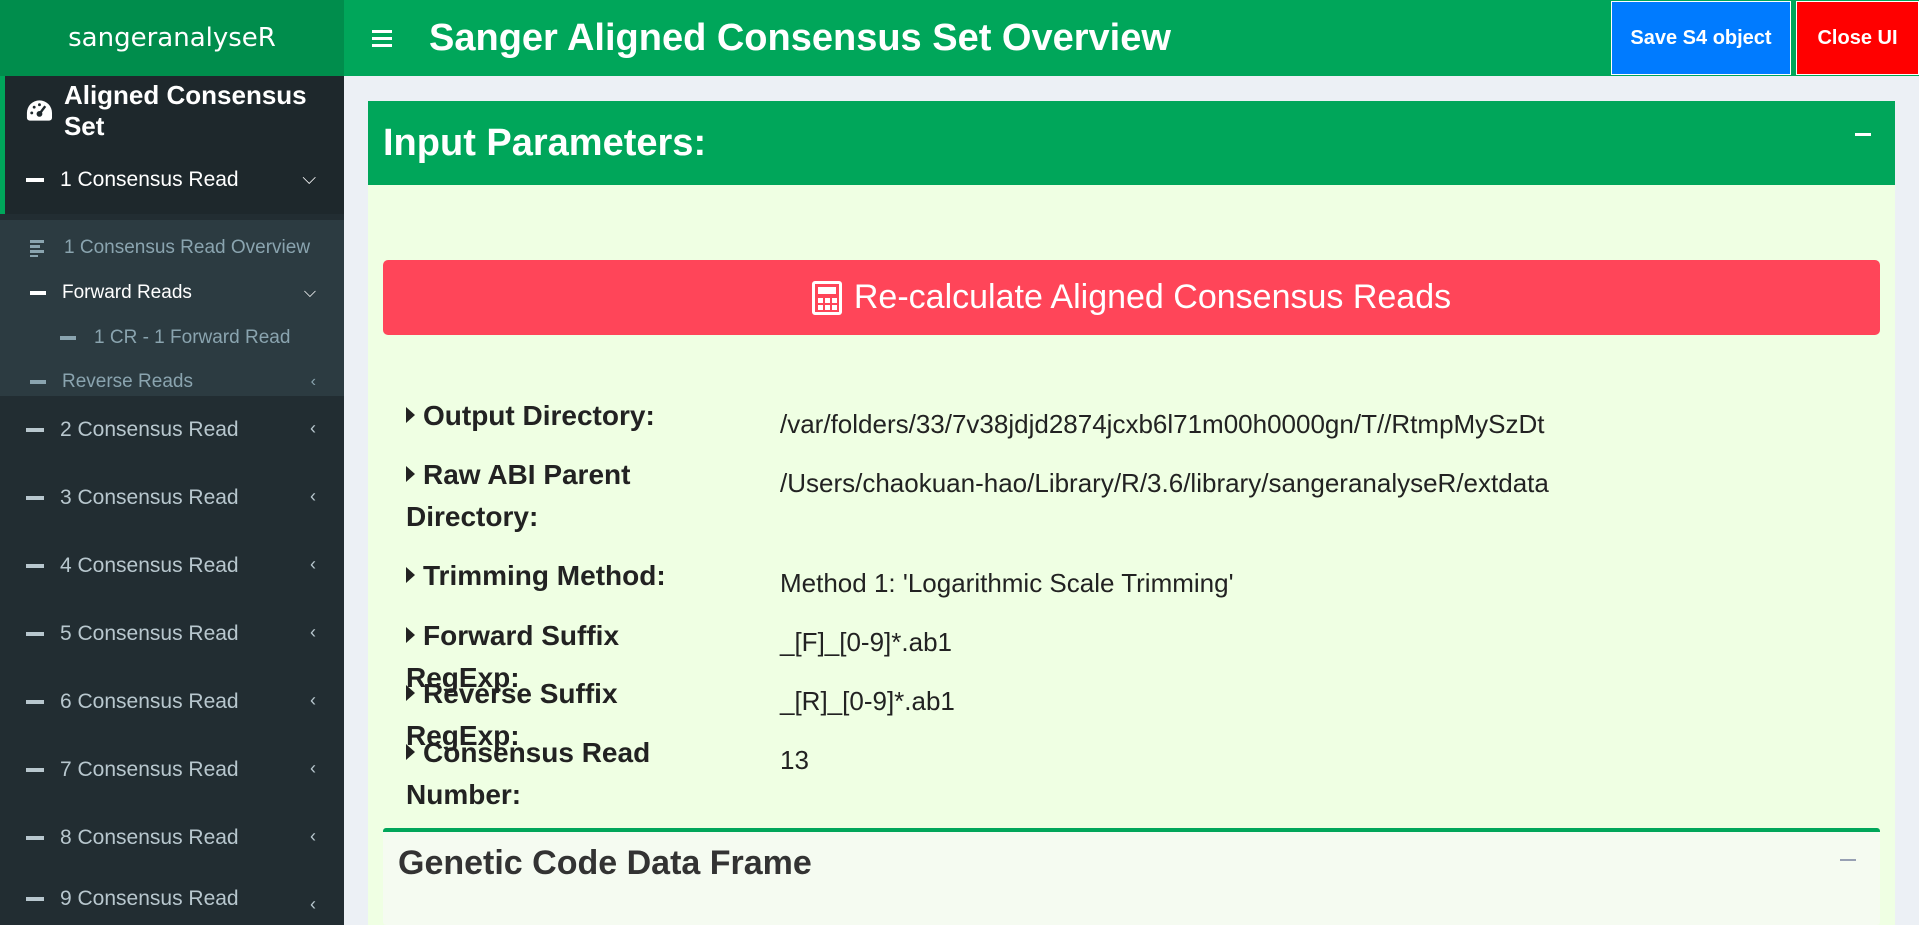  I want to click on genetic-code-panel-title: Genetic Code Data Frame, so click(605, 863).